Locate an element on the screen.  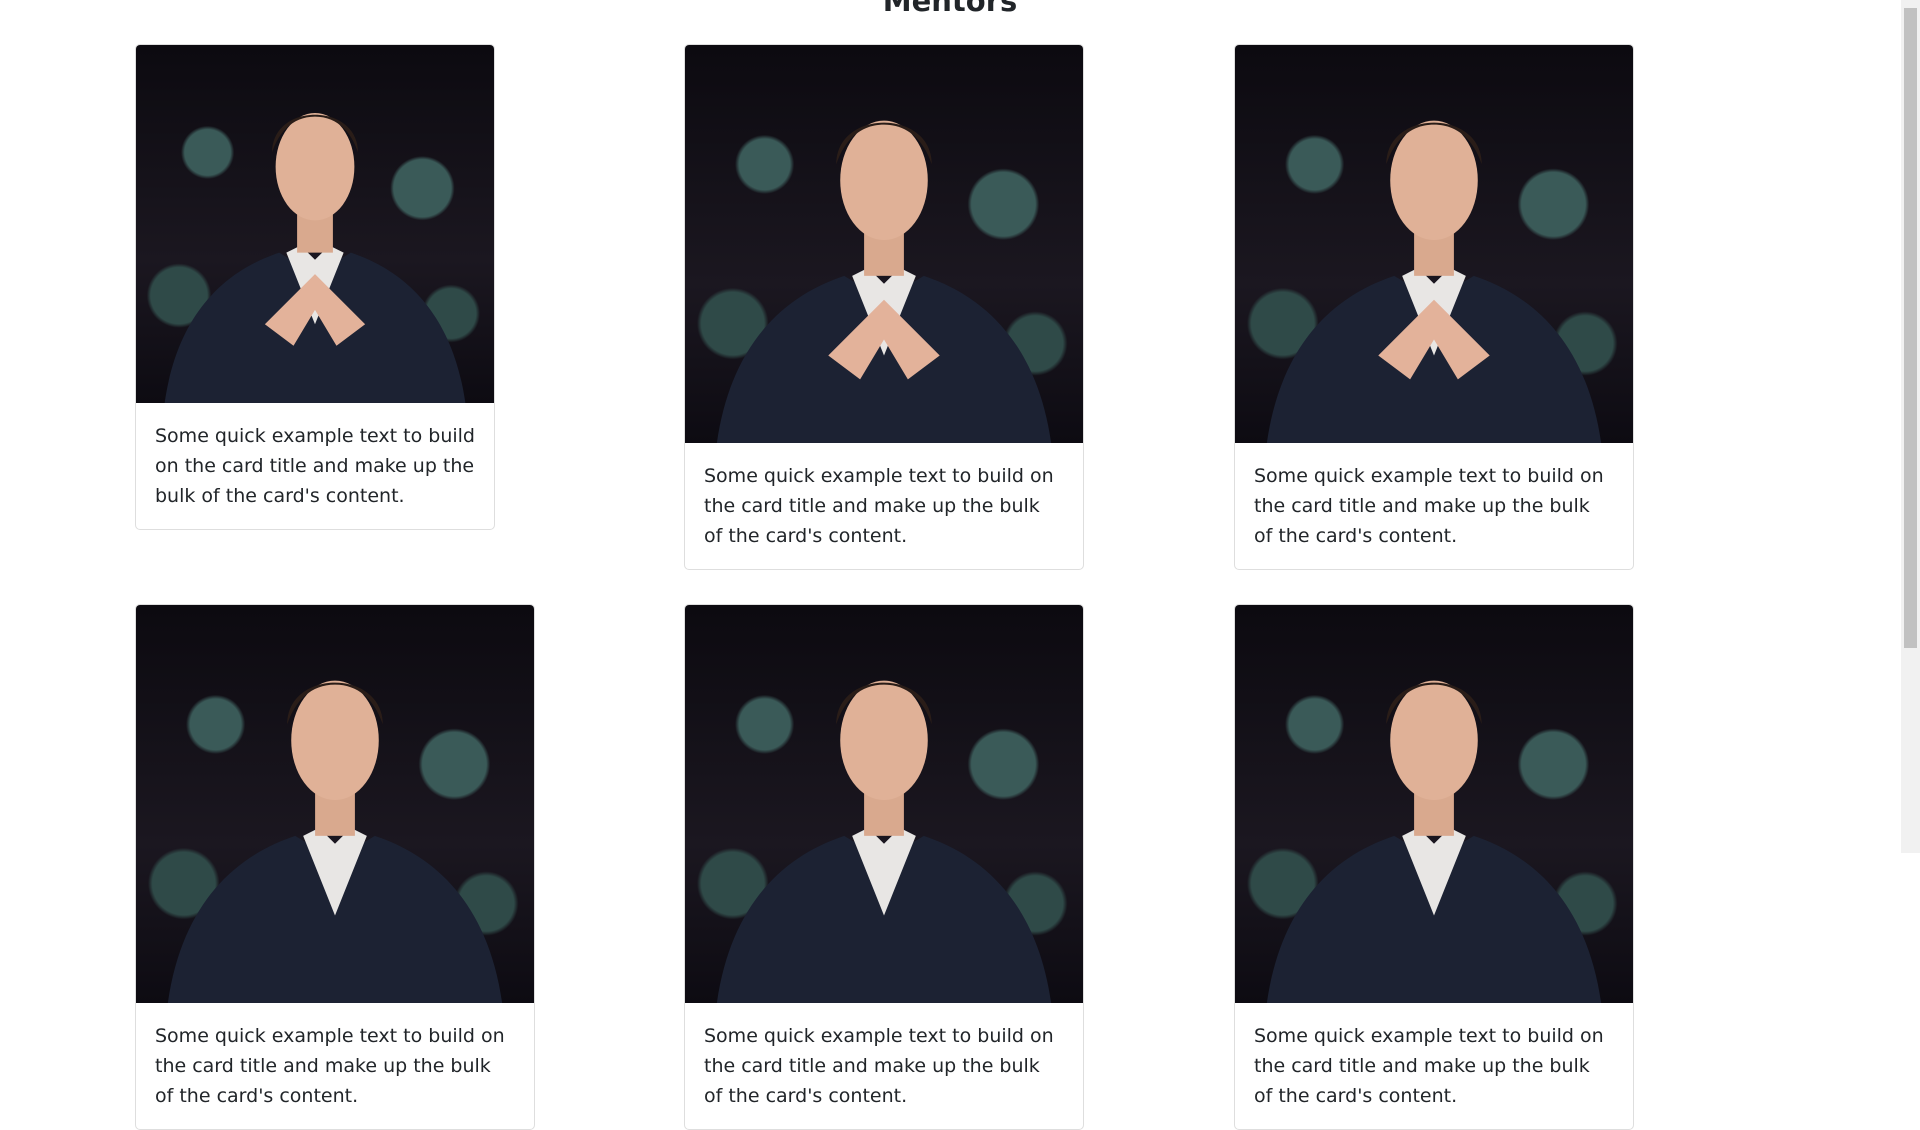
scrollbar-thumb is located at coordinates (1910, 328).